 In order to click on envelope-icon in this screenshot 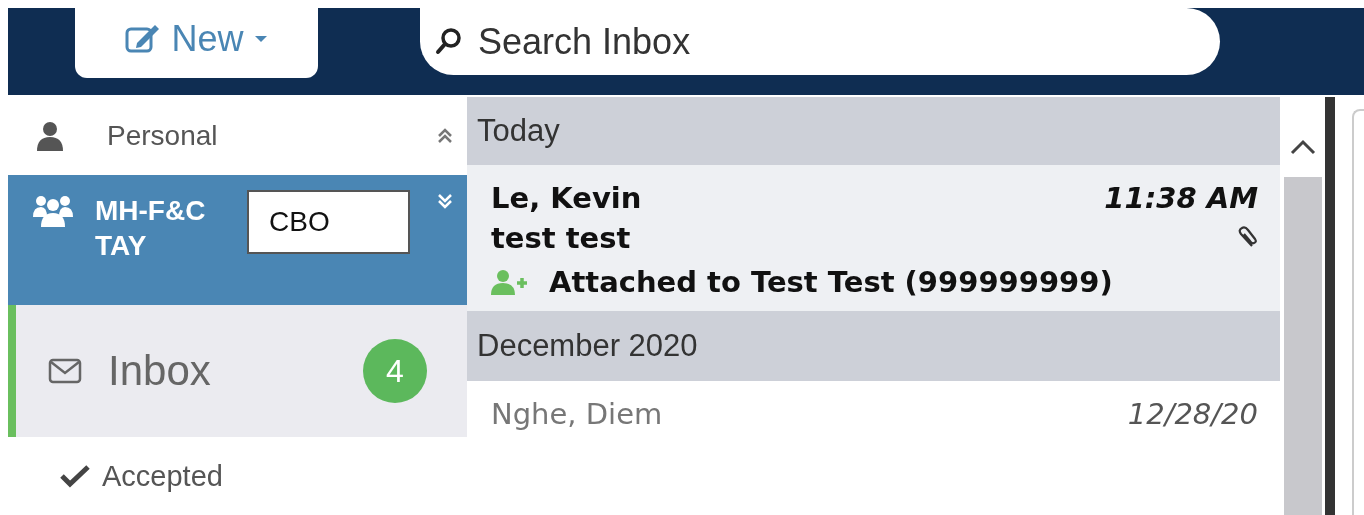, I will do `click(65, 371)`.